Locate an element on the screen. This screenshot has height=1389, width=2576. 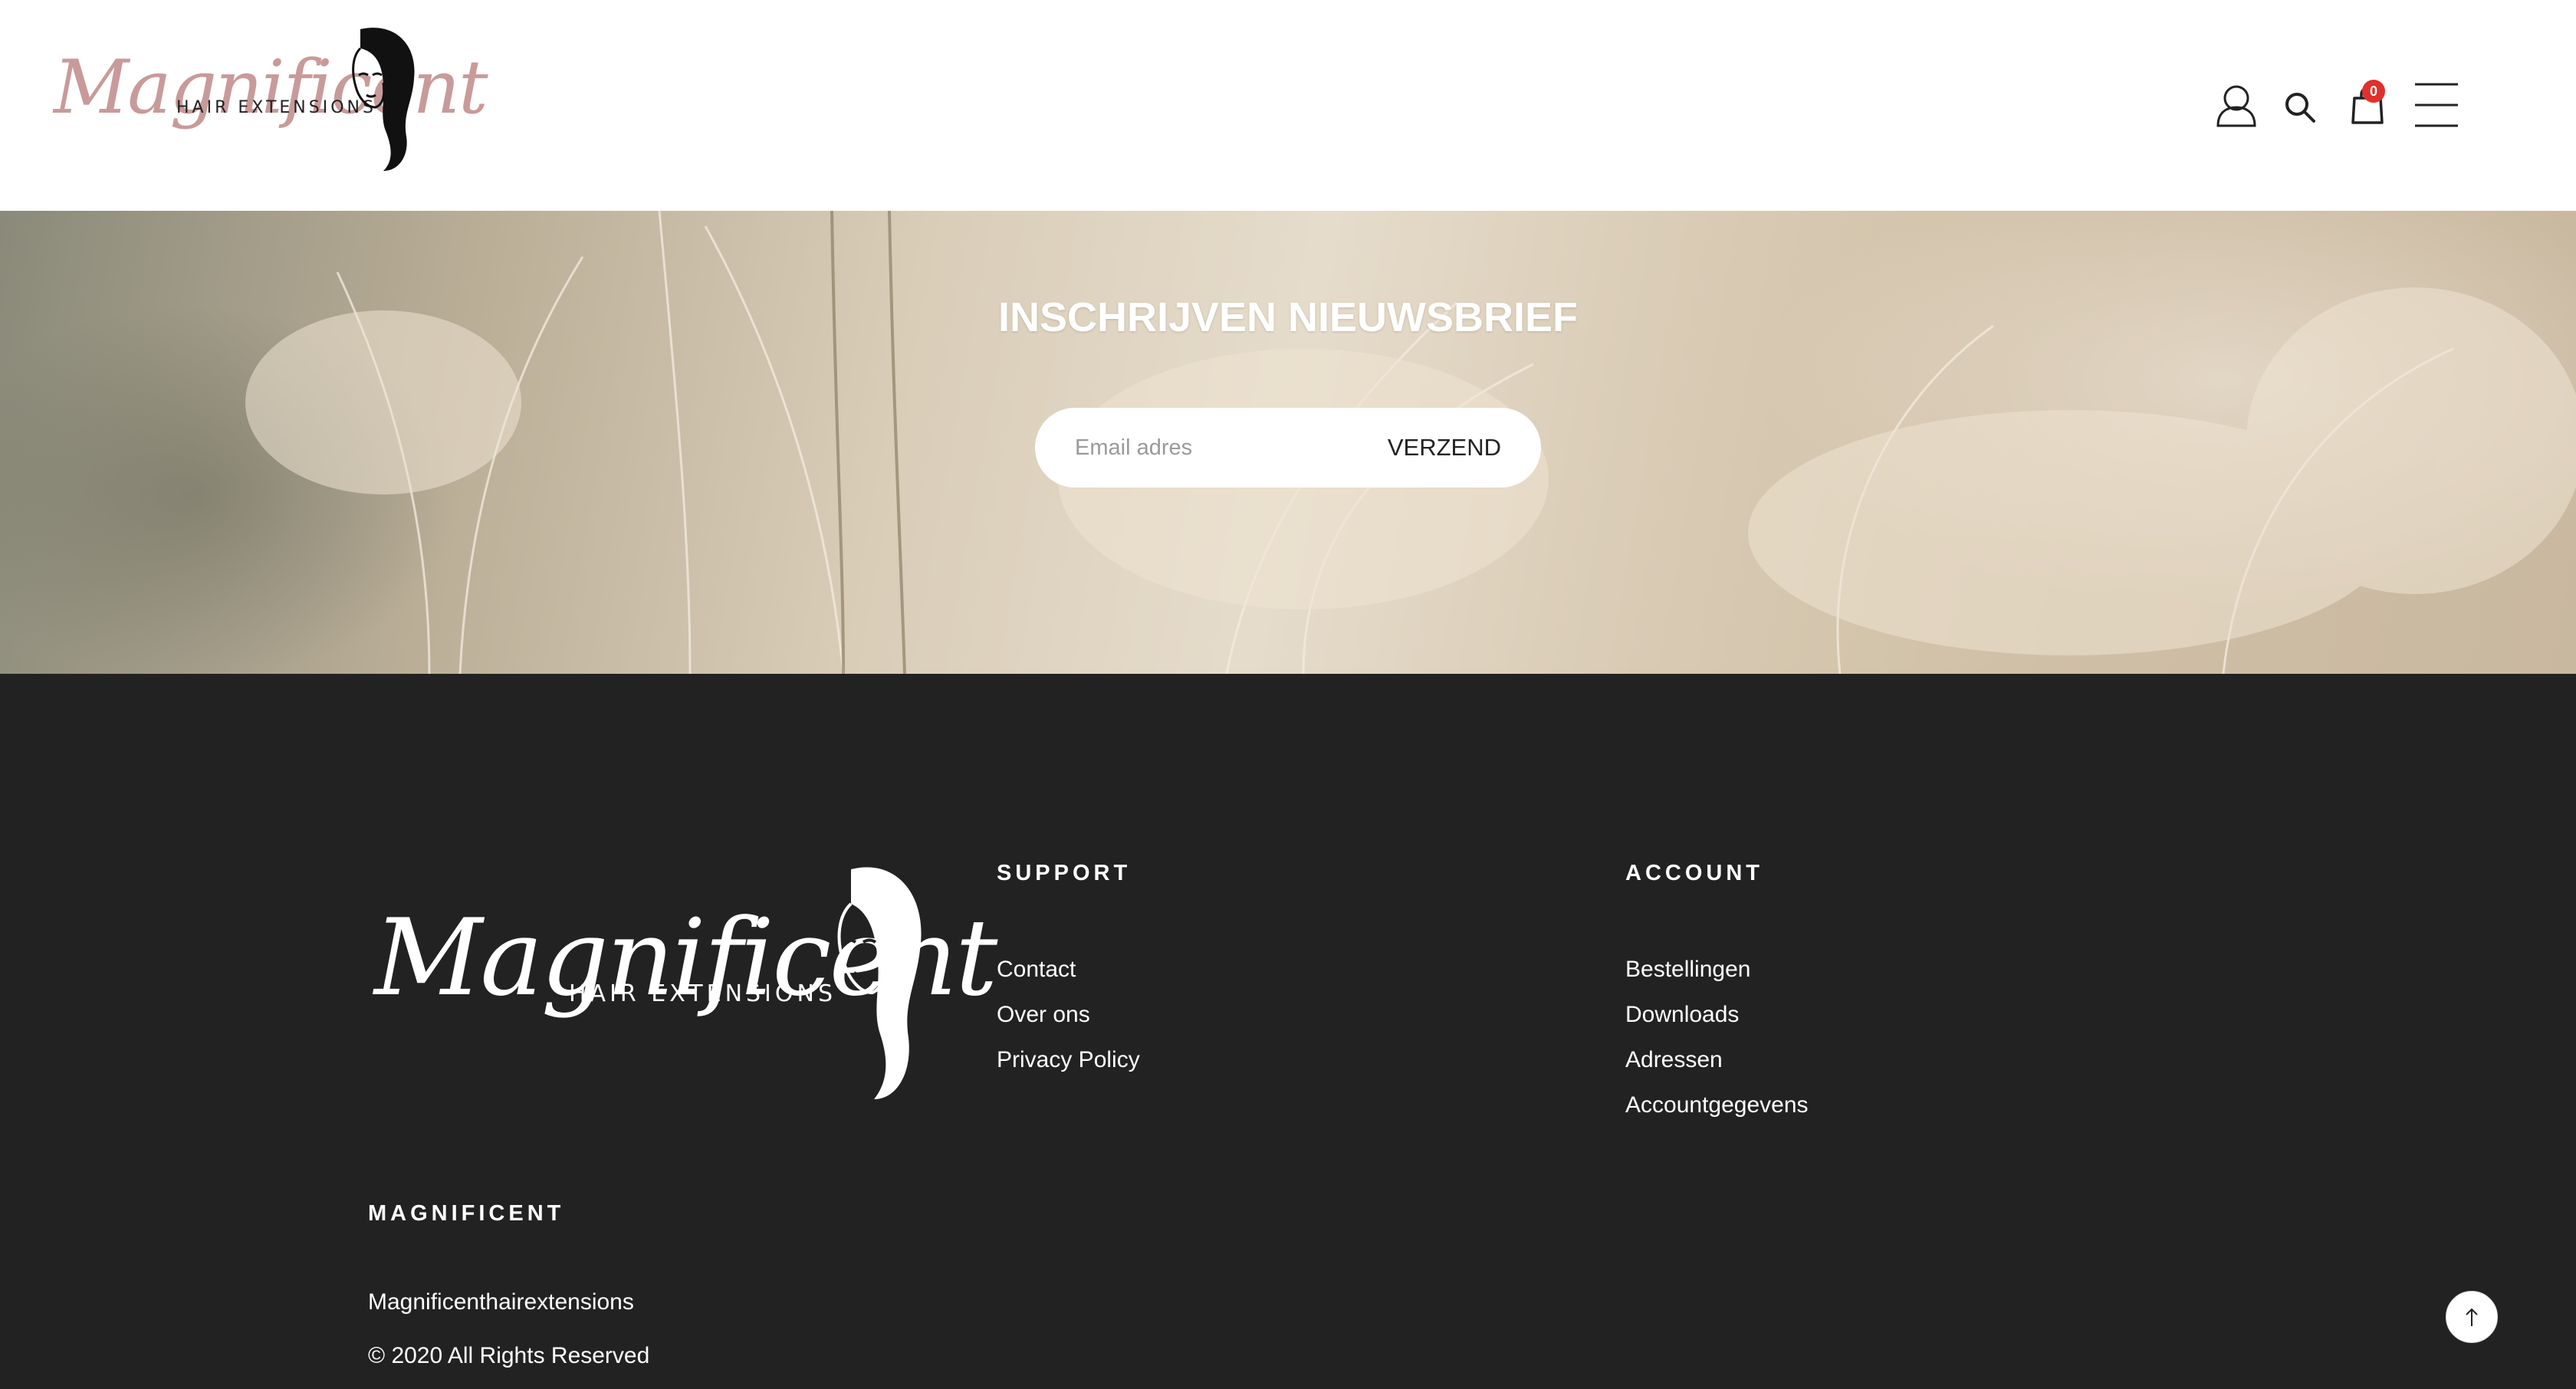
scroll-to-top-button is located at coordinates (2472, 1317).